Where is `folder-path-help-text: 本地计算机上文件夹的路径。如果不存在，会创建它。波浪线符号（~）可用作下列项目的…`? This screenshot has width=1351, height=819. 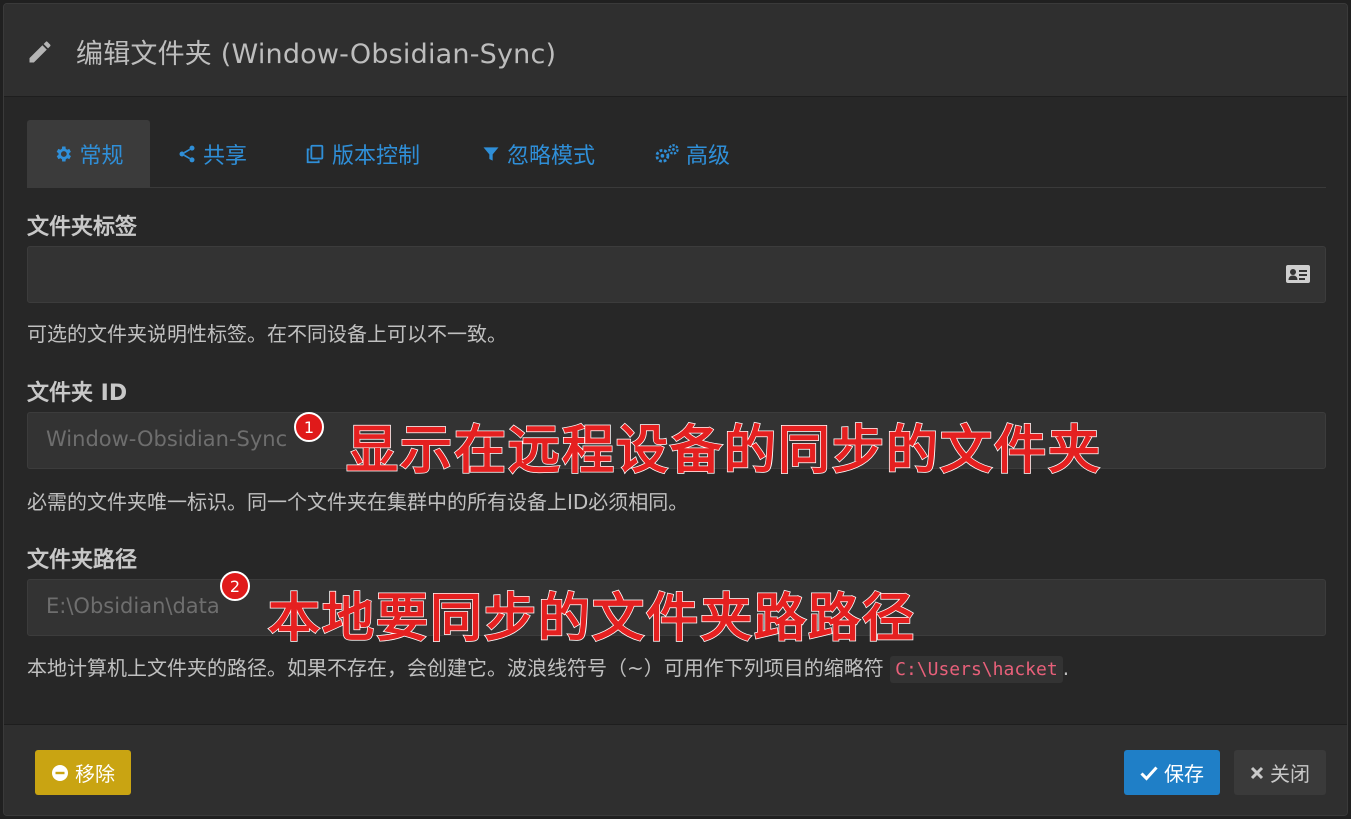 folder-path-help-text: 本地计算机上文件夹的路径。如果不存在，会创建它。波浪线符号（~）可用作下列项目的… is located at coordinates (455, 668).